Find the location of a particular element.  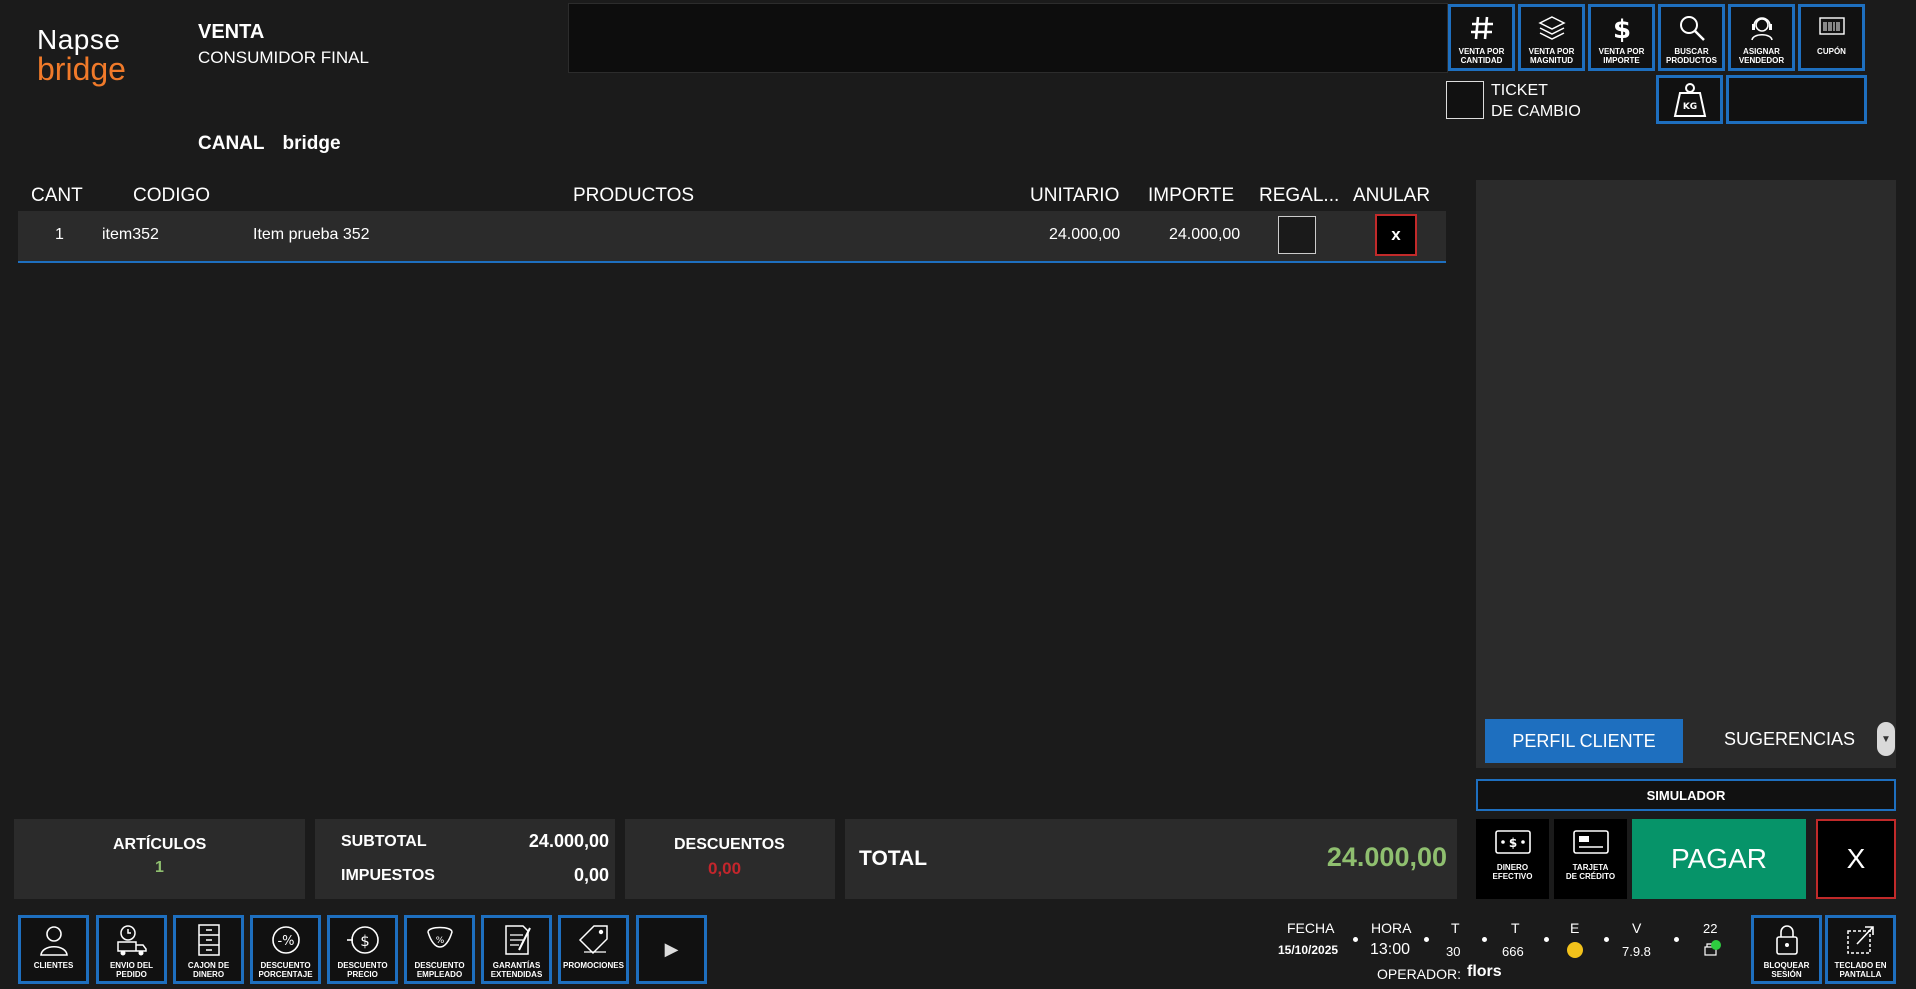

column-header-importe: IMPORTE is located at coordinates (1191, 195).